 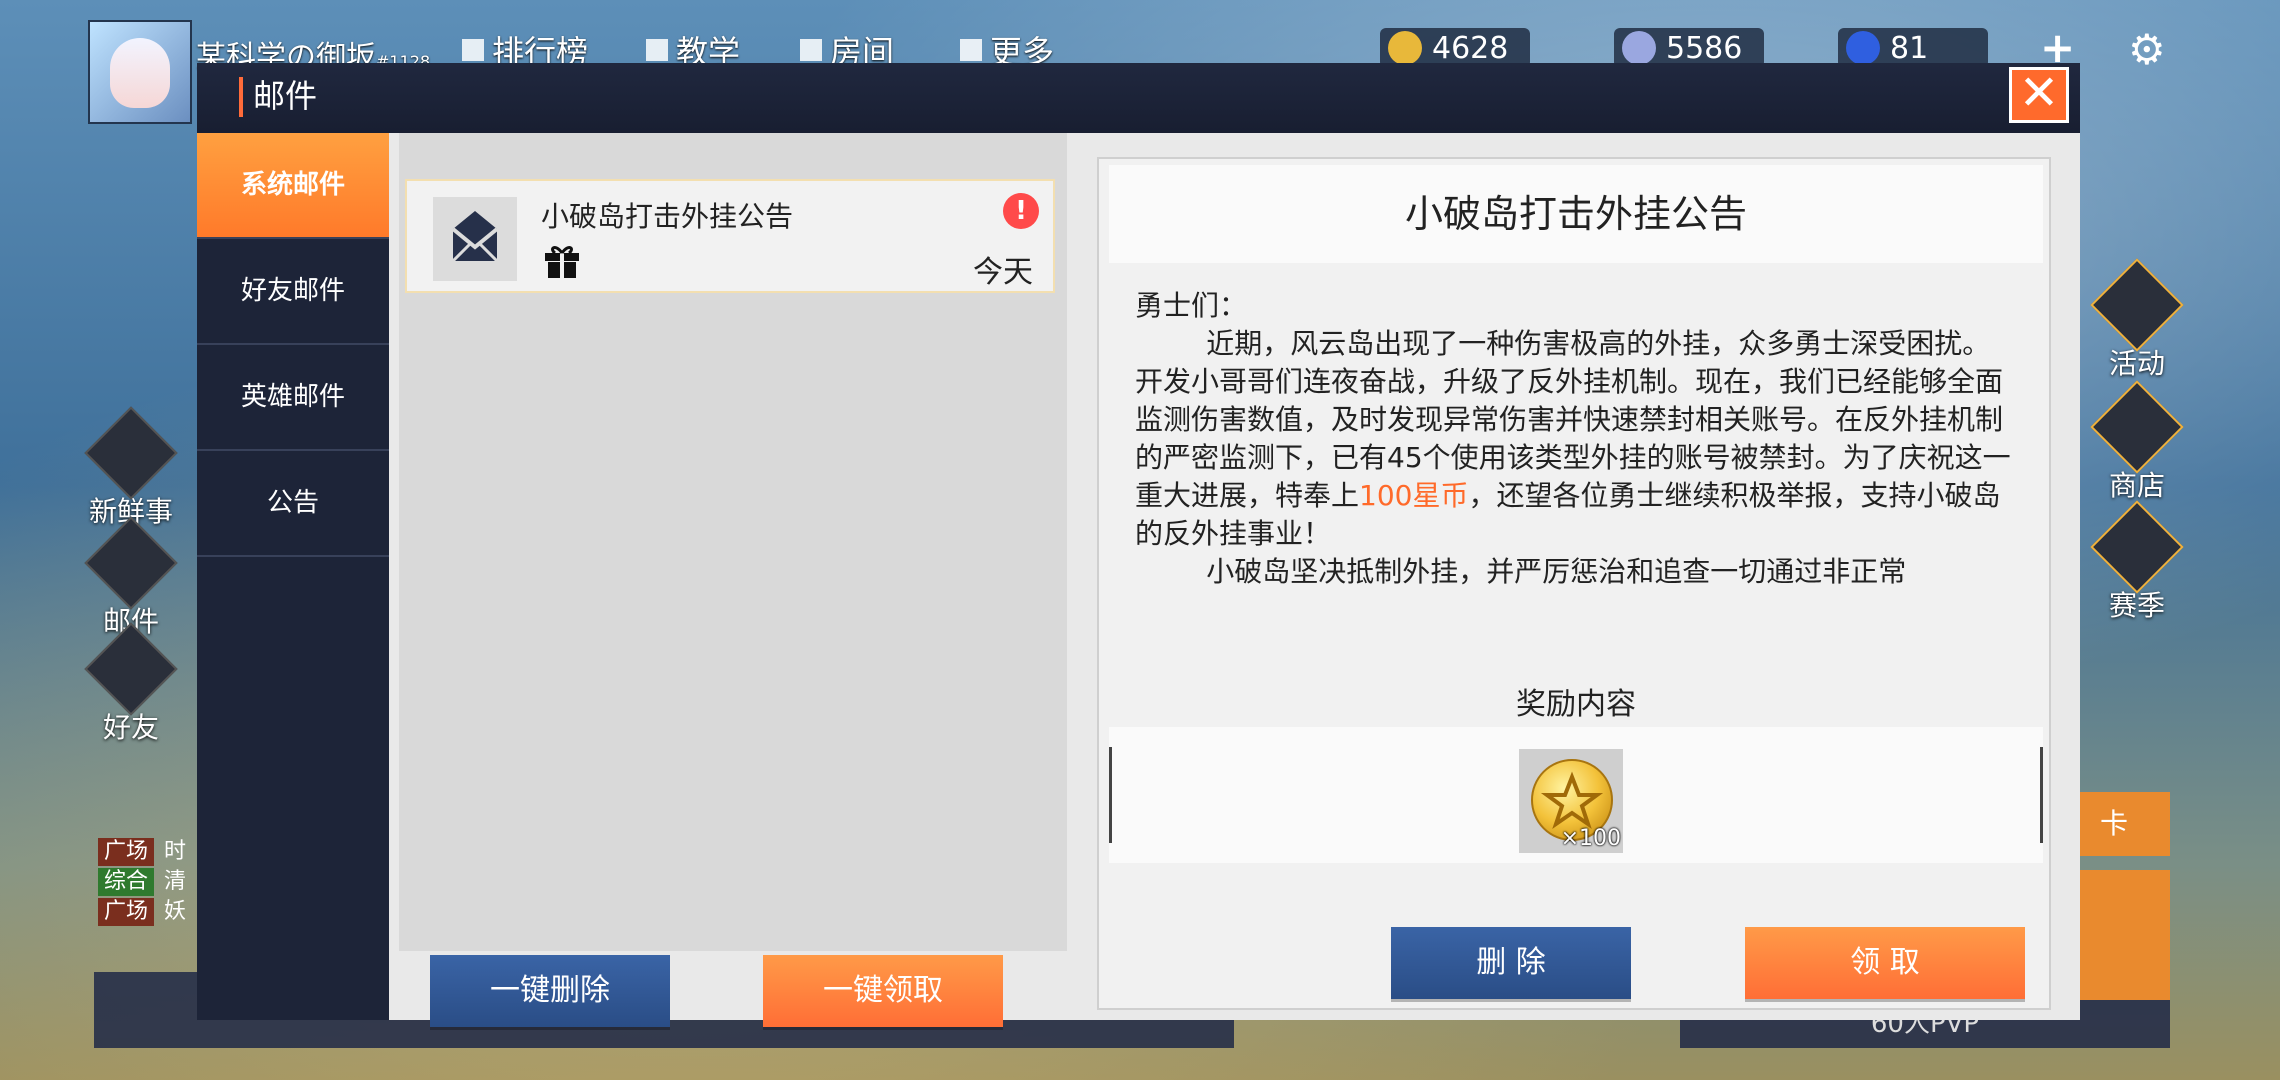 What do you see at coordinates (657, 50) in the screenshot?
I see `book-icon` at bounding box center [657, 50].